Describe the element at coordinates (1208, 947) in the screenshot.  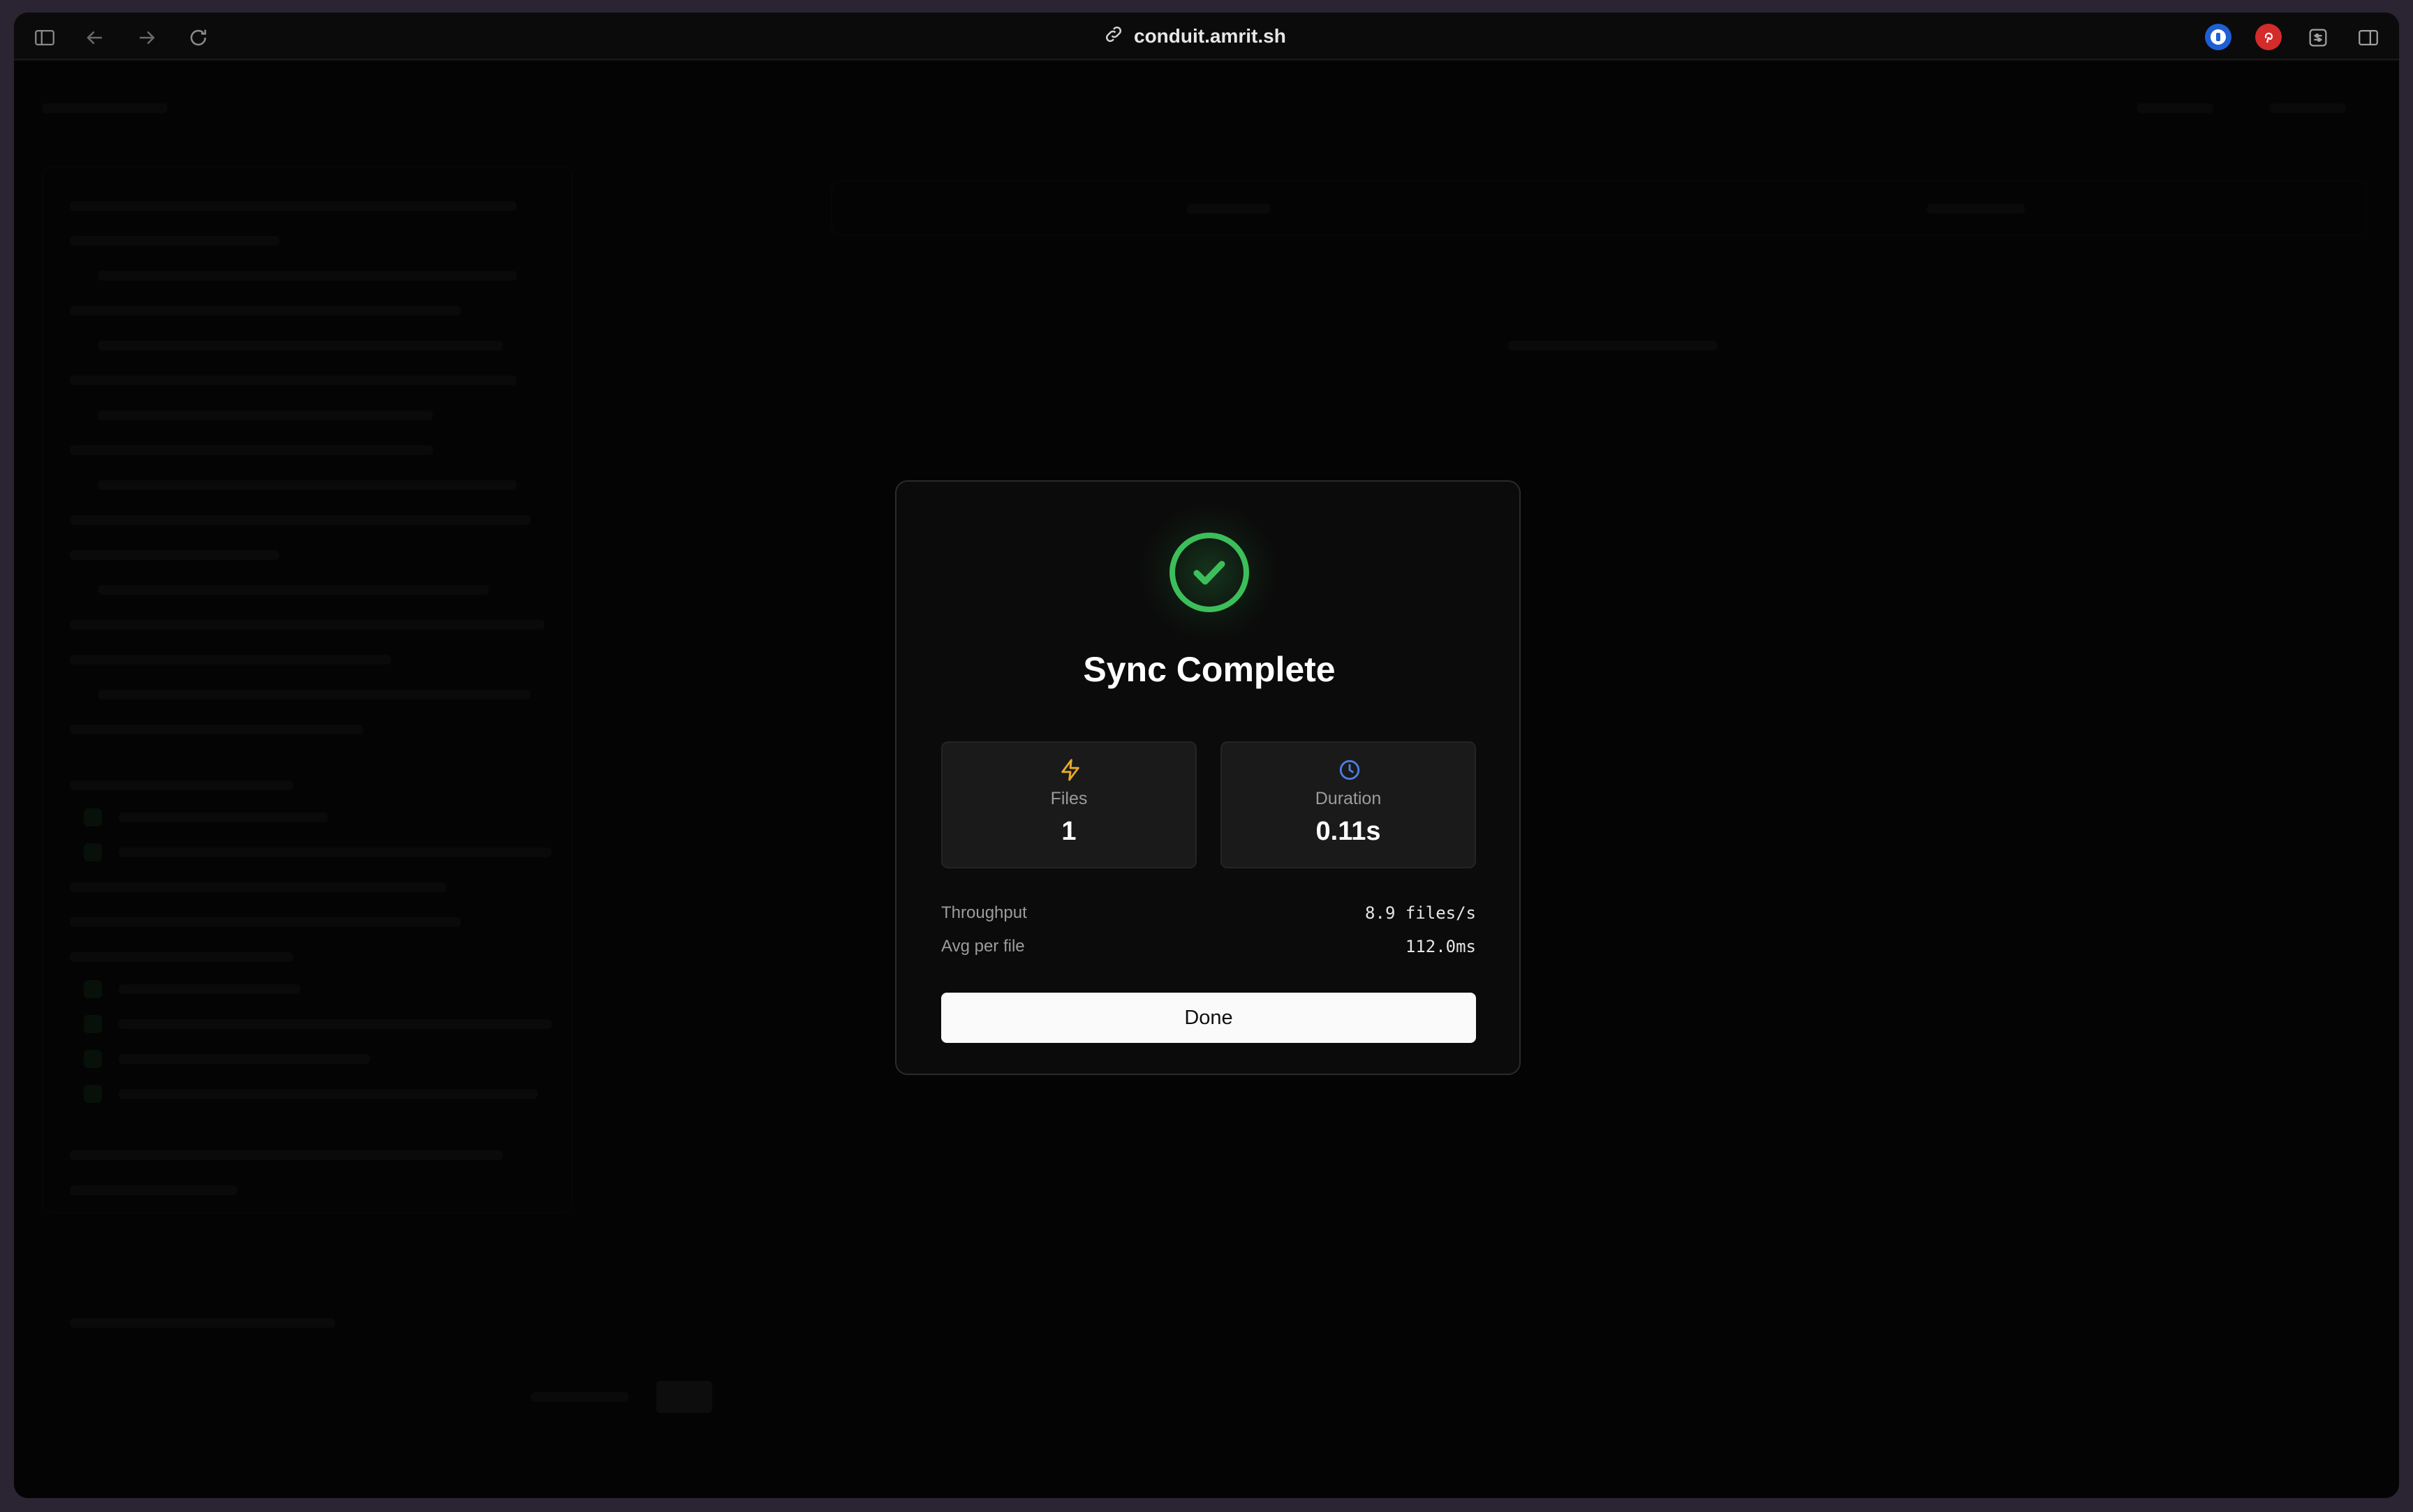
I see `metric-row-avg-per-file: Avg per file 112.0ms` at that location.